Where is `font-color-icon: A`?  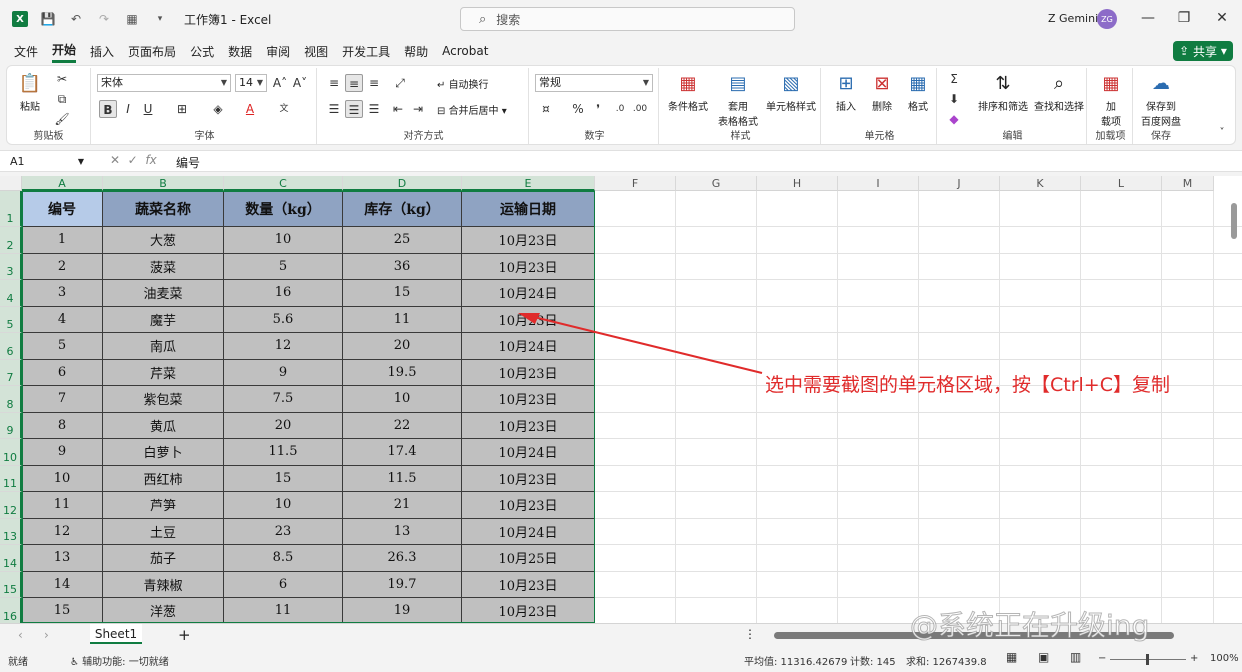 font-color-icon: A is located at coordinates (250, 109).